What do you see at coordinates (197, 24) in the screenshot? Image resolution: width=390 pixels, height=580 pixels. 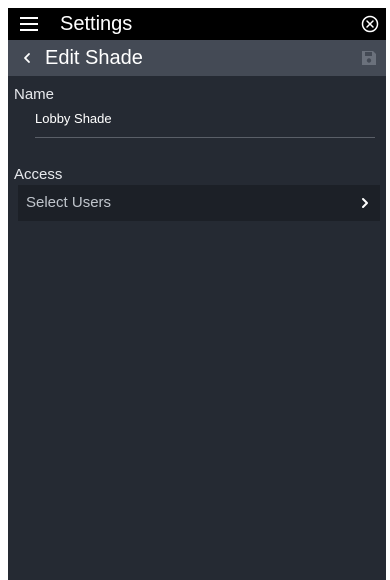 I see `top-bar: Settings` at bounding box center [197, 24].